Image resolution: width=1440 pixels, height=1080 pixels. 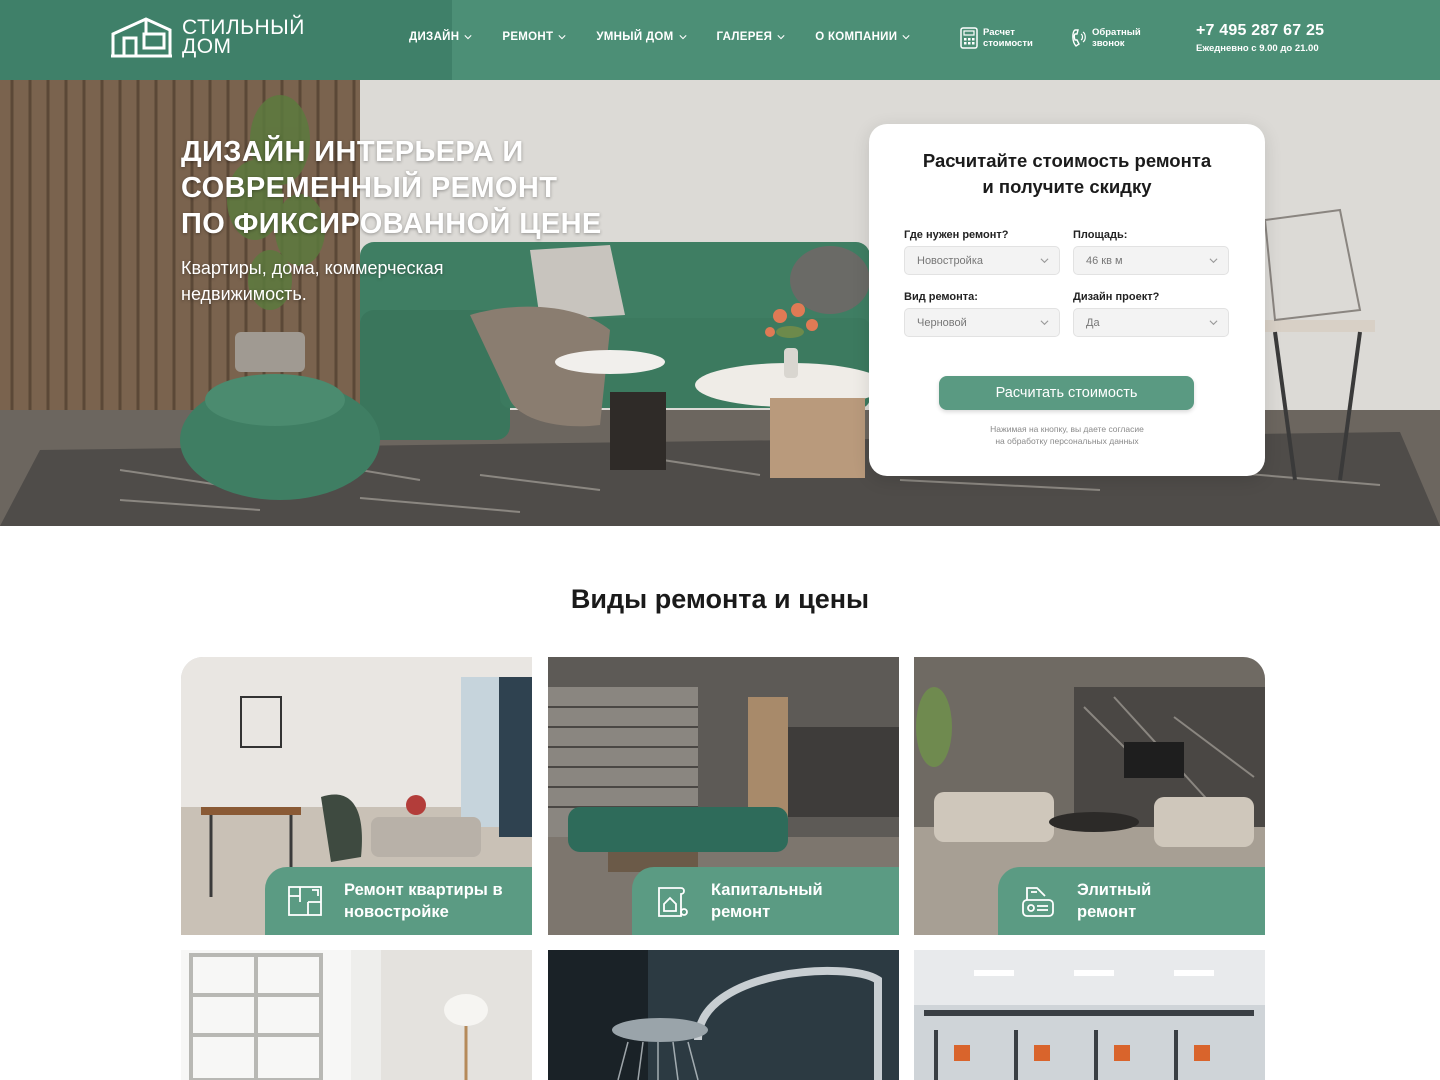 What do you see at coordinates (1151, 322) in the screenshot?
I see `design-project-select: Да` at bounding box center [1151, 322].